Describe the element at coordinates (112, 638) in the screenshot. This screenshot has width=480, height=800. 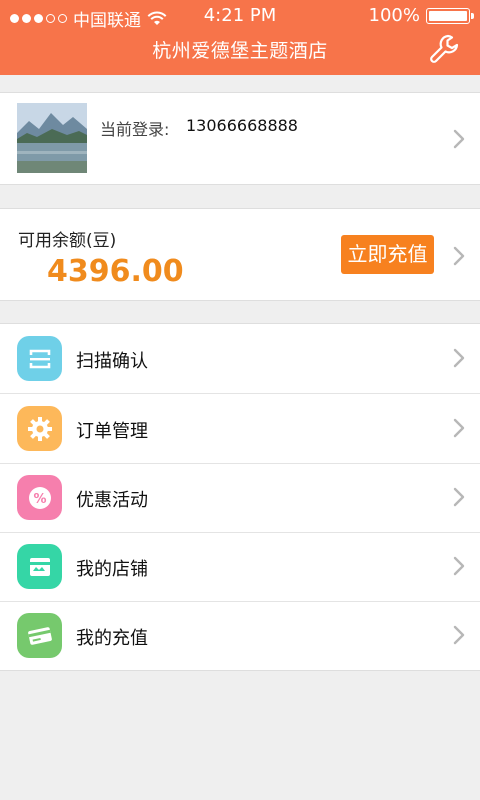
I see `menu-label: 我的充值` at that location.